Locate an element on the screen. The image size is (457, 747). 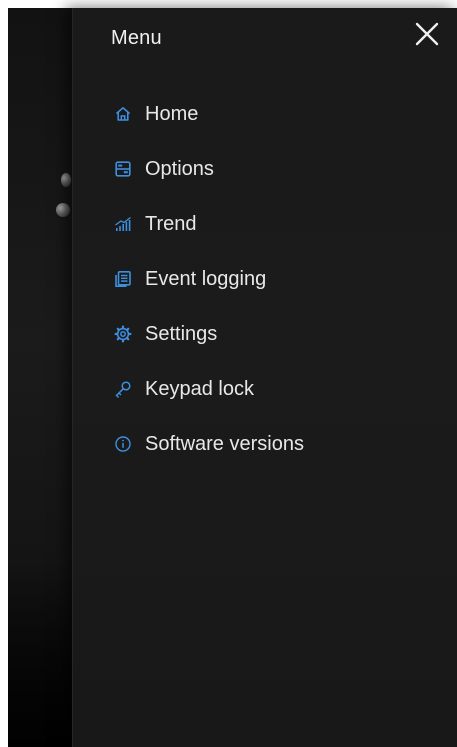
menu-item-options: Options is located at coordinates (209, 168).